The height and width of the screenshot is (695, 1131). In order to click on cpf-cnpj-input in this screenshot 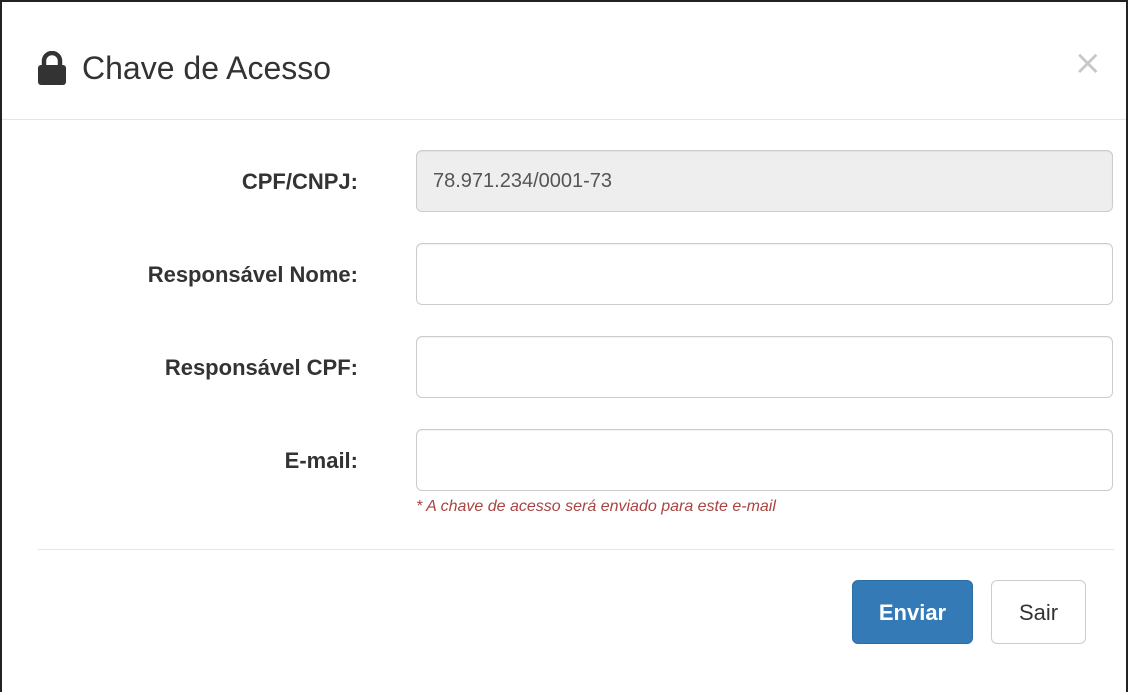, I will do `click(764, 181)`.